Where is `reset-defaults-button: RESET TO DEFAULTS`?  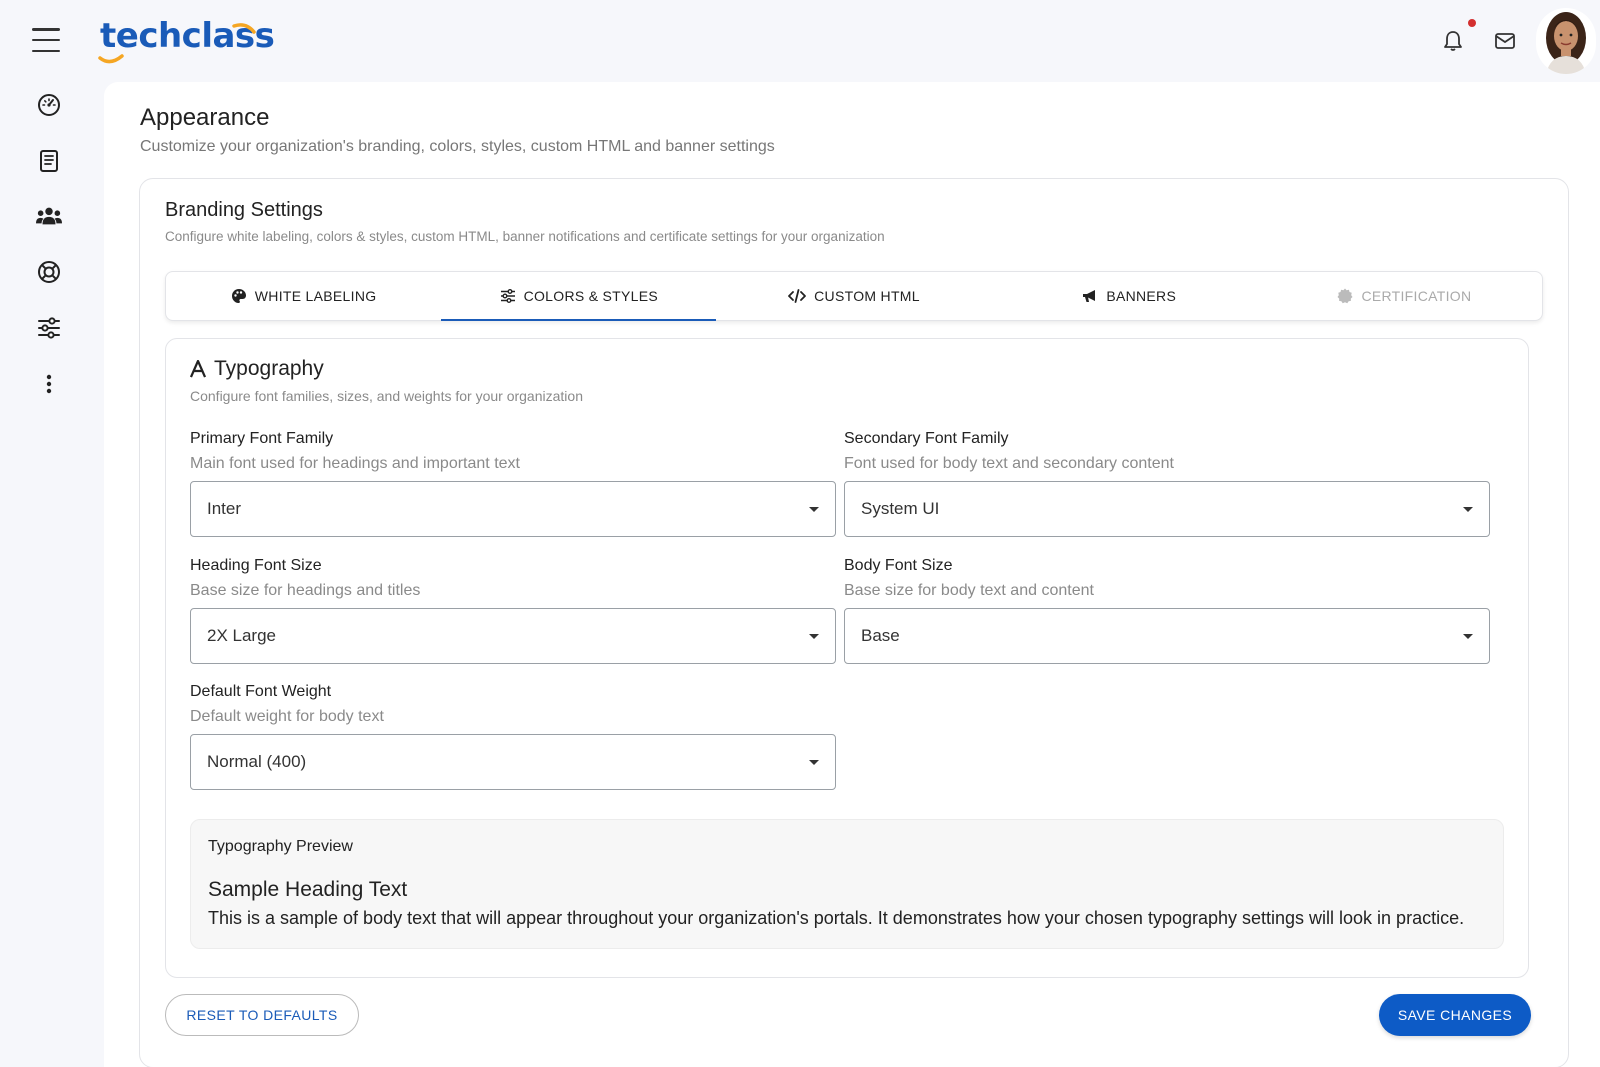 reset-defaults-button: RESET TO DEFAULTS is located at coordinates (262, 1015).